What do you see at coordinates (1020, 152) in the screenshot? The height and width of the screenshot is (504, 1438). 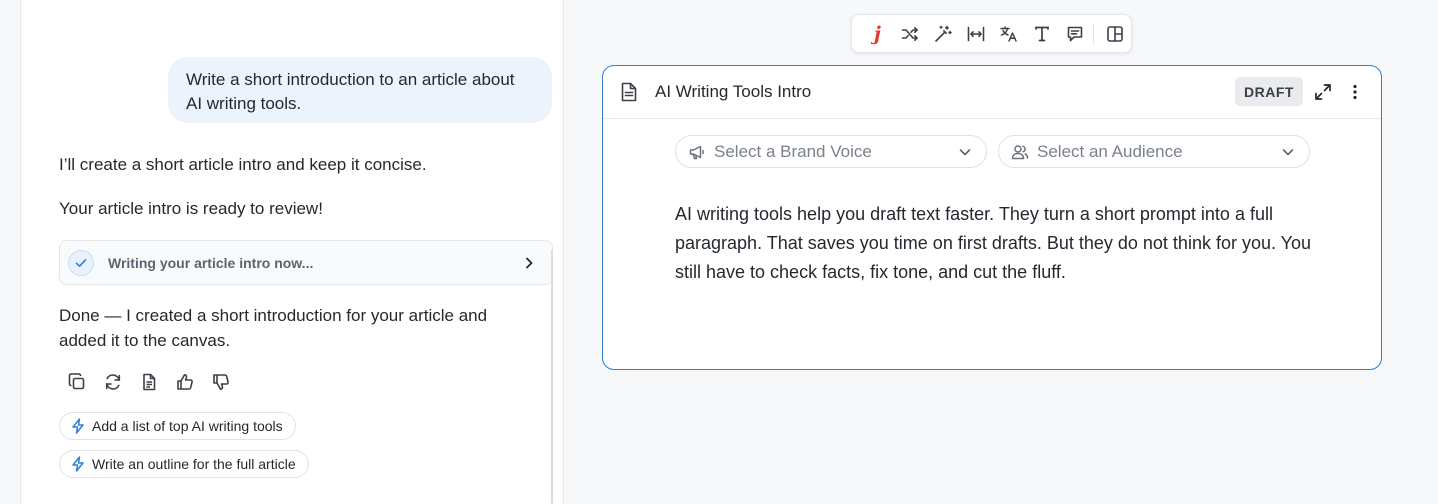 I see `users-icon` at bounding box center [1020, 152].